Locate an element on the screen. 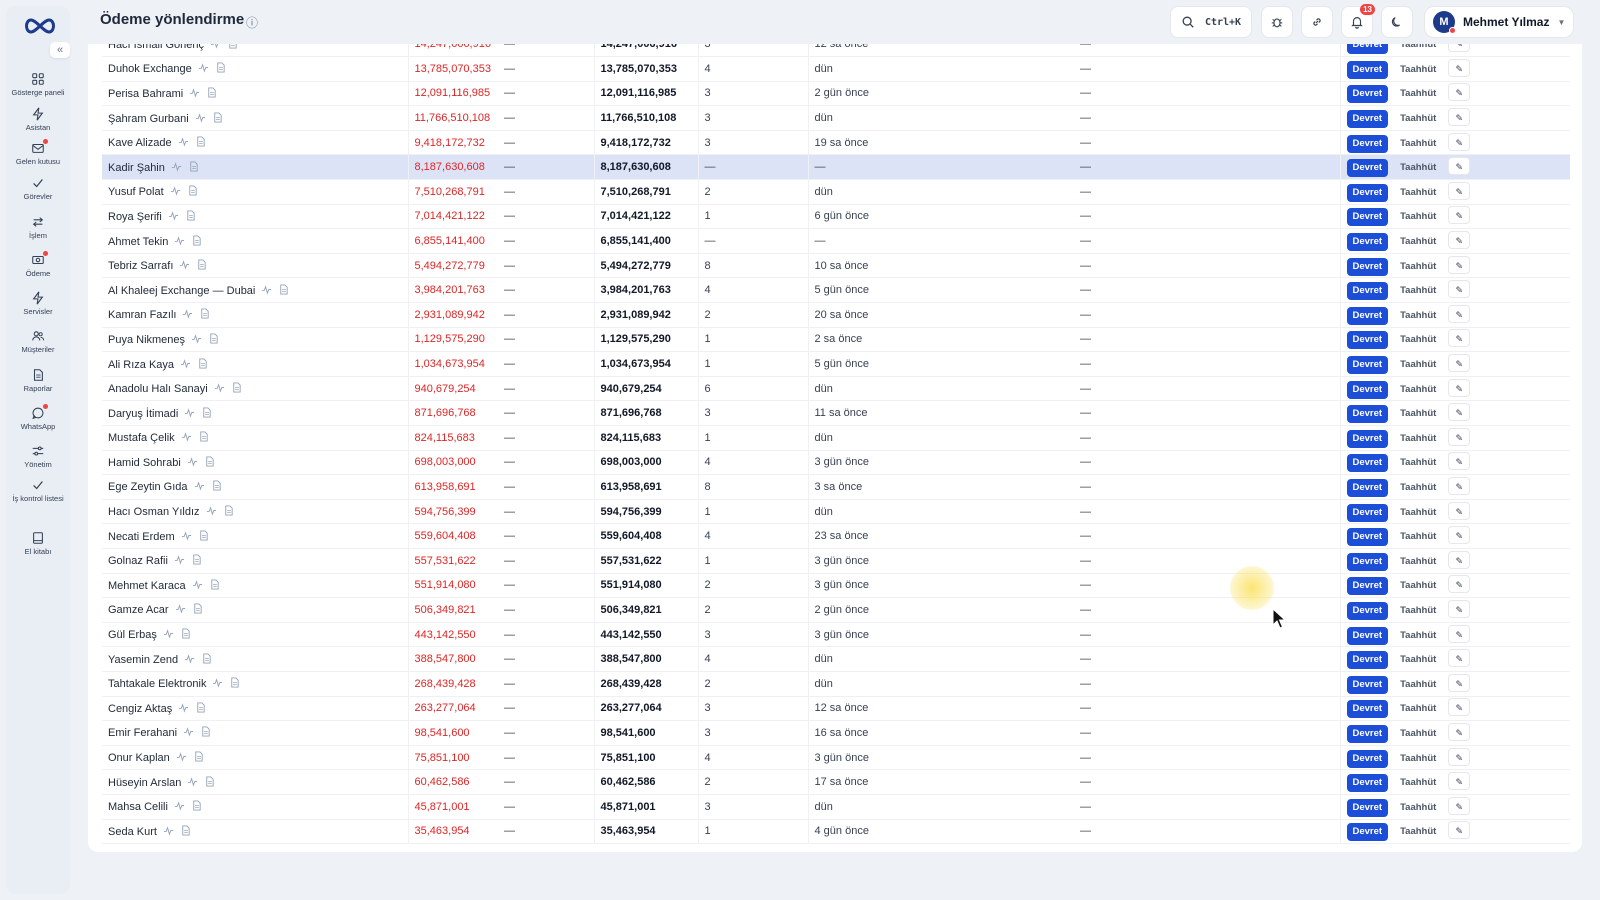 The image size is (1600, 900). collapse-sidebar-button: « is located at coordinates (60, 50).